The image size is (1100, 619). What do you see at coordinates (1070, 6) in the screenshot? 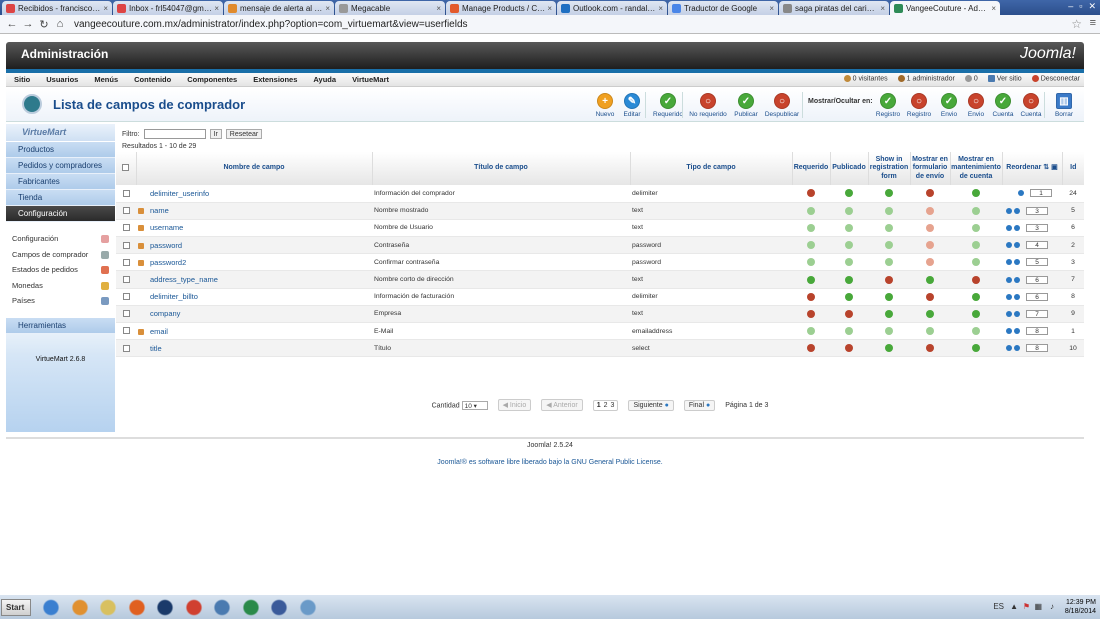
I see `minimize-icon: –` at bounding box center [1070, 6].